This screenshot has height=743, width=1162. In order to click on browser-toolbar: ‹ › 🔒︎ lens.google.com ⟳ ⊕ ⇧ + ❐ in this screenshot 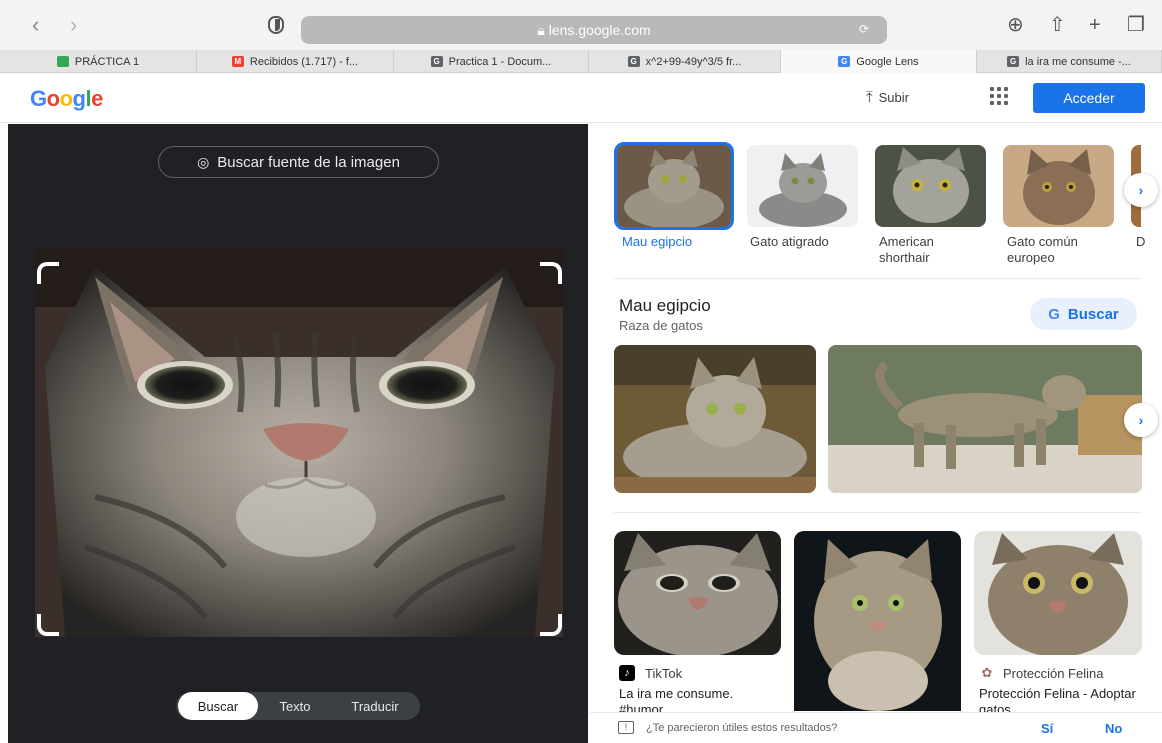, I will do `click(581, 25)`.